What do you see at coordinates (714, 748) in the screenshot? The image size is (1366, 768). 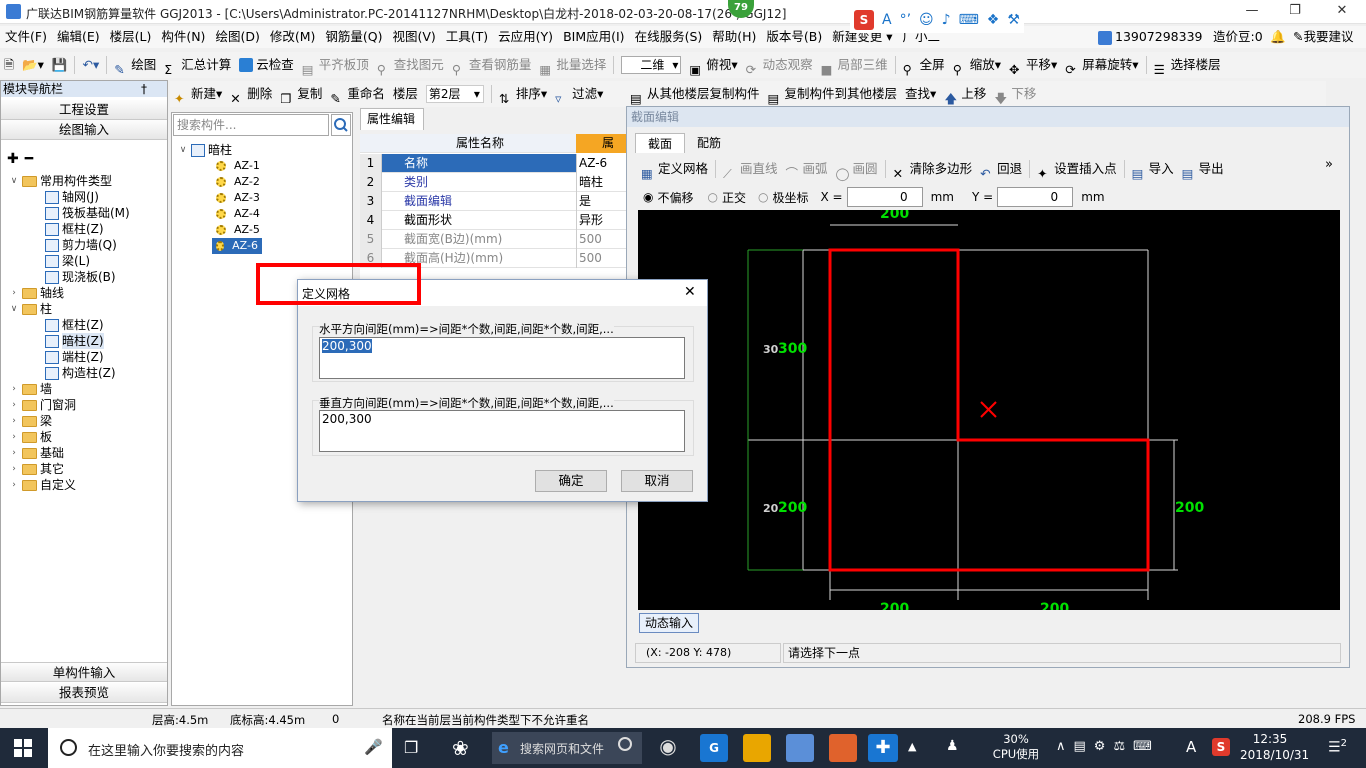 I see `glodon-app-icon: G` at bounding box center [714, 748].